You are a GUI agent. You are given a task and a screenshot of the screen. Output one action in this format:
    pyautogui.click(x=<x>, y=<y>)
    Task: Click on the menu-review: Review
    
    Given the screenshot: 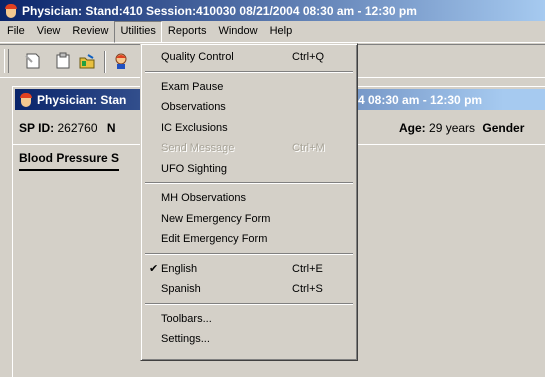 What is the action you would take?
    pyautogui.click(x=90, y=32)
    